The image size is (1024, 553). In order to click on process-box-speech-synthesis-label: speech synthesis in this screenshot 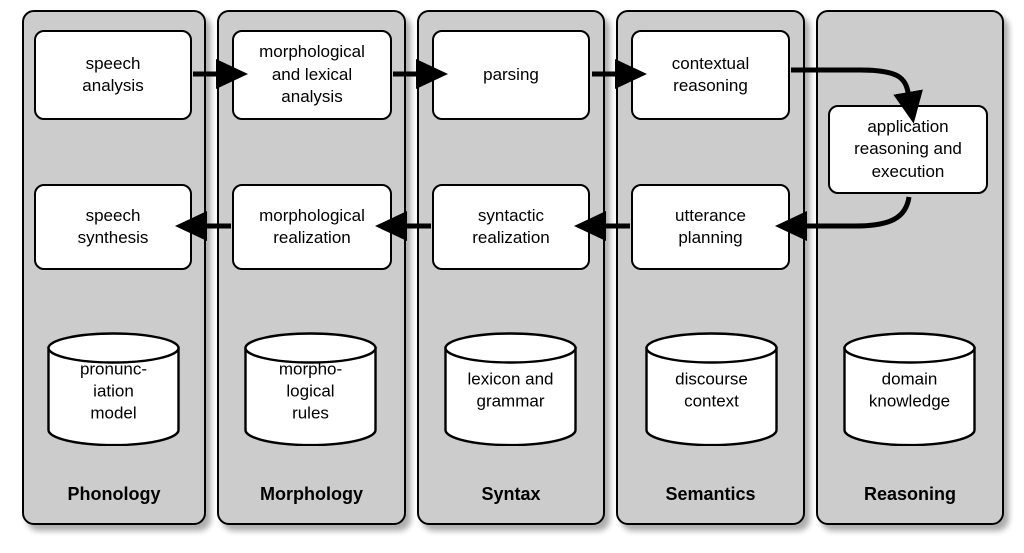, I will do `click(113, 226)`.